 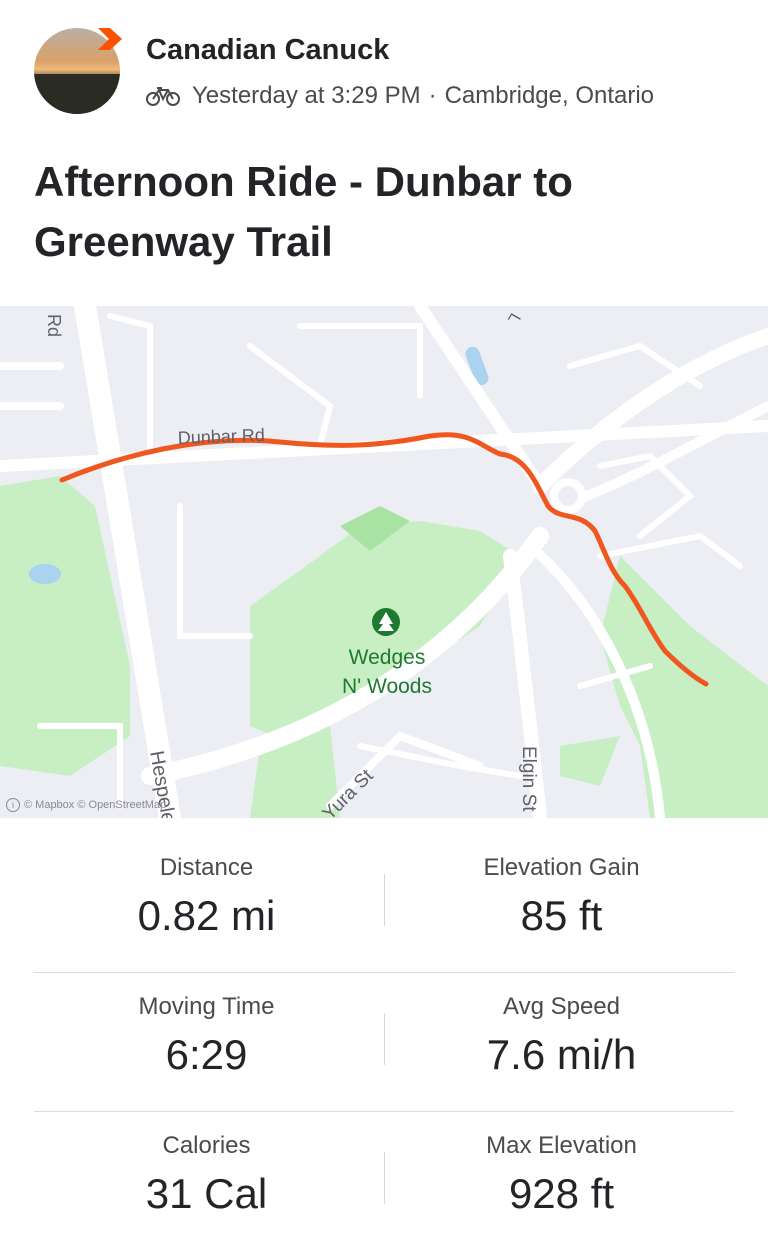 What do you see at coordinates (513, 318) in the screenshot?
I see `label-l-top: L` at bounding box center [513, 318].